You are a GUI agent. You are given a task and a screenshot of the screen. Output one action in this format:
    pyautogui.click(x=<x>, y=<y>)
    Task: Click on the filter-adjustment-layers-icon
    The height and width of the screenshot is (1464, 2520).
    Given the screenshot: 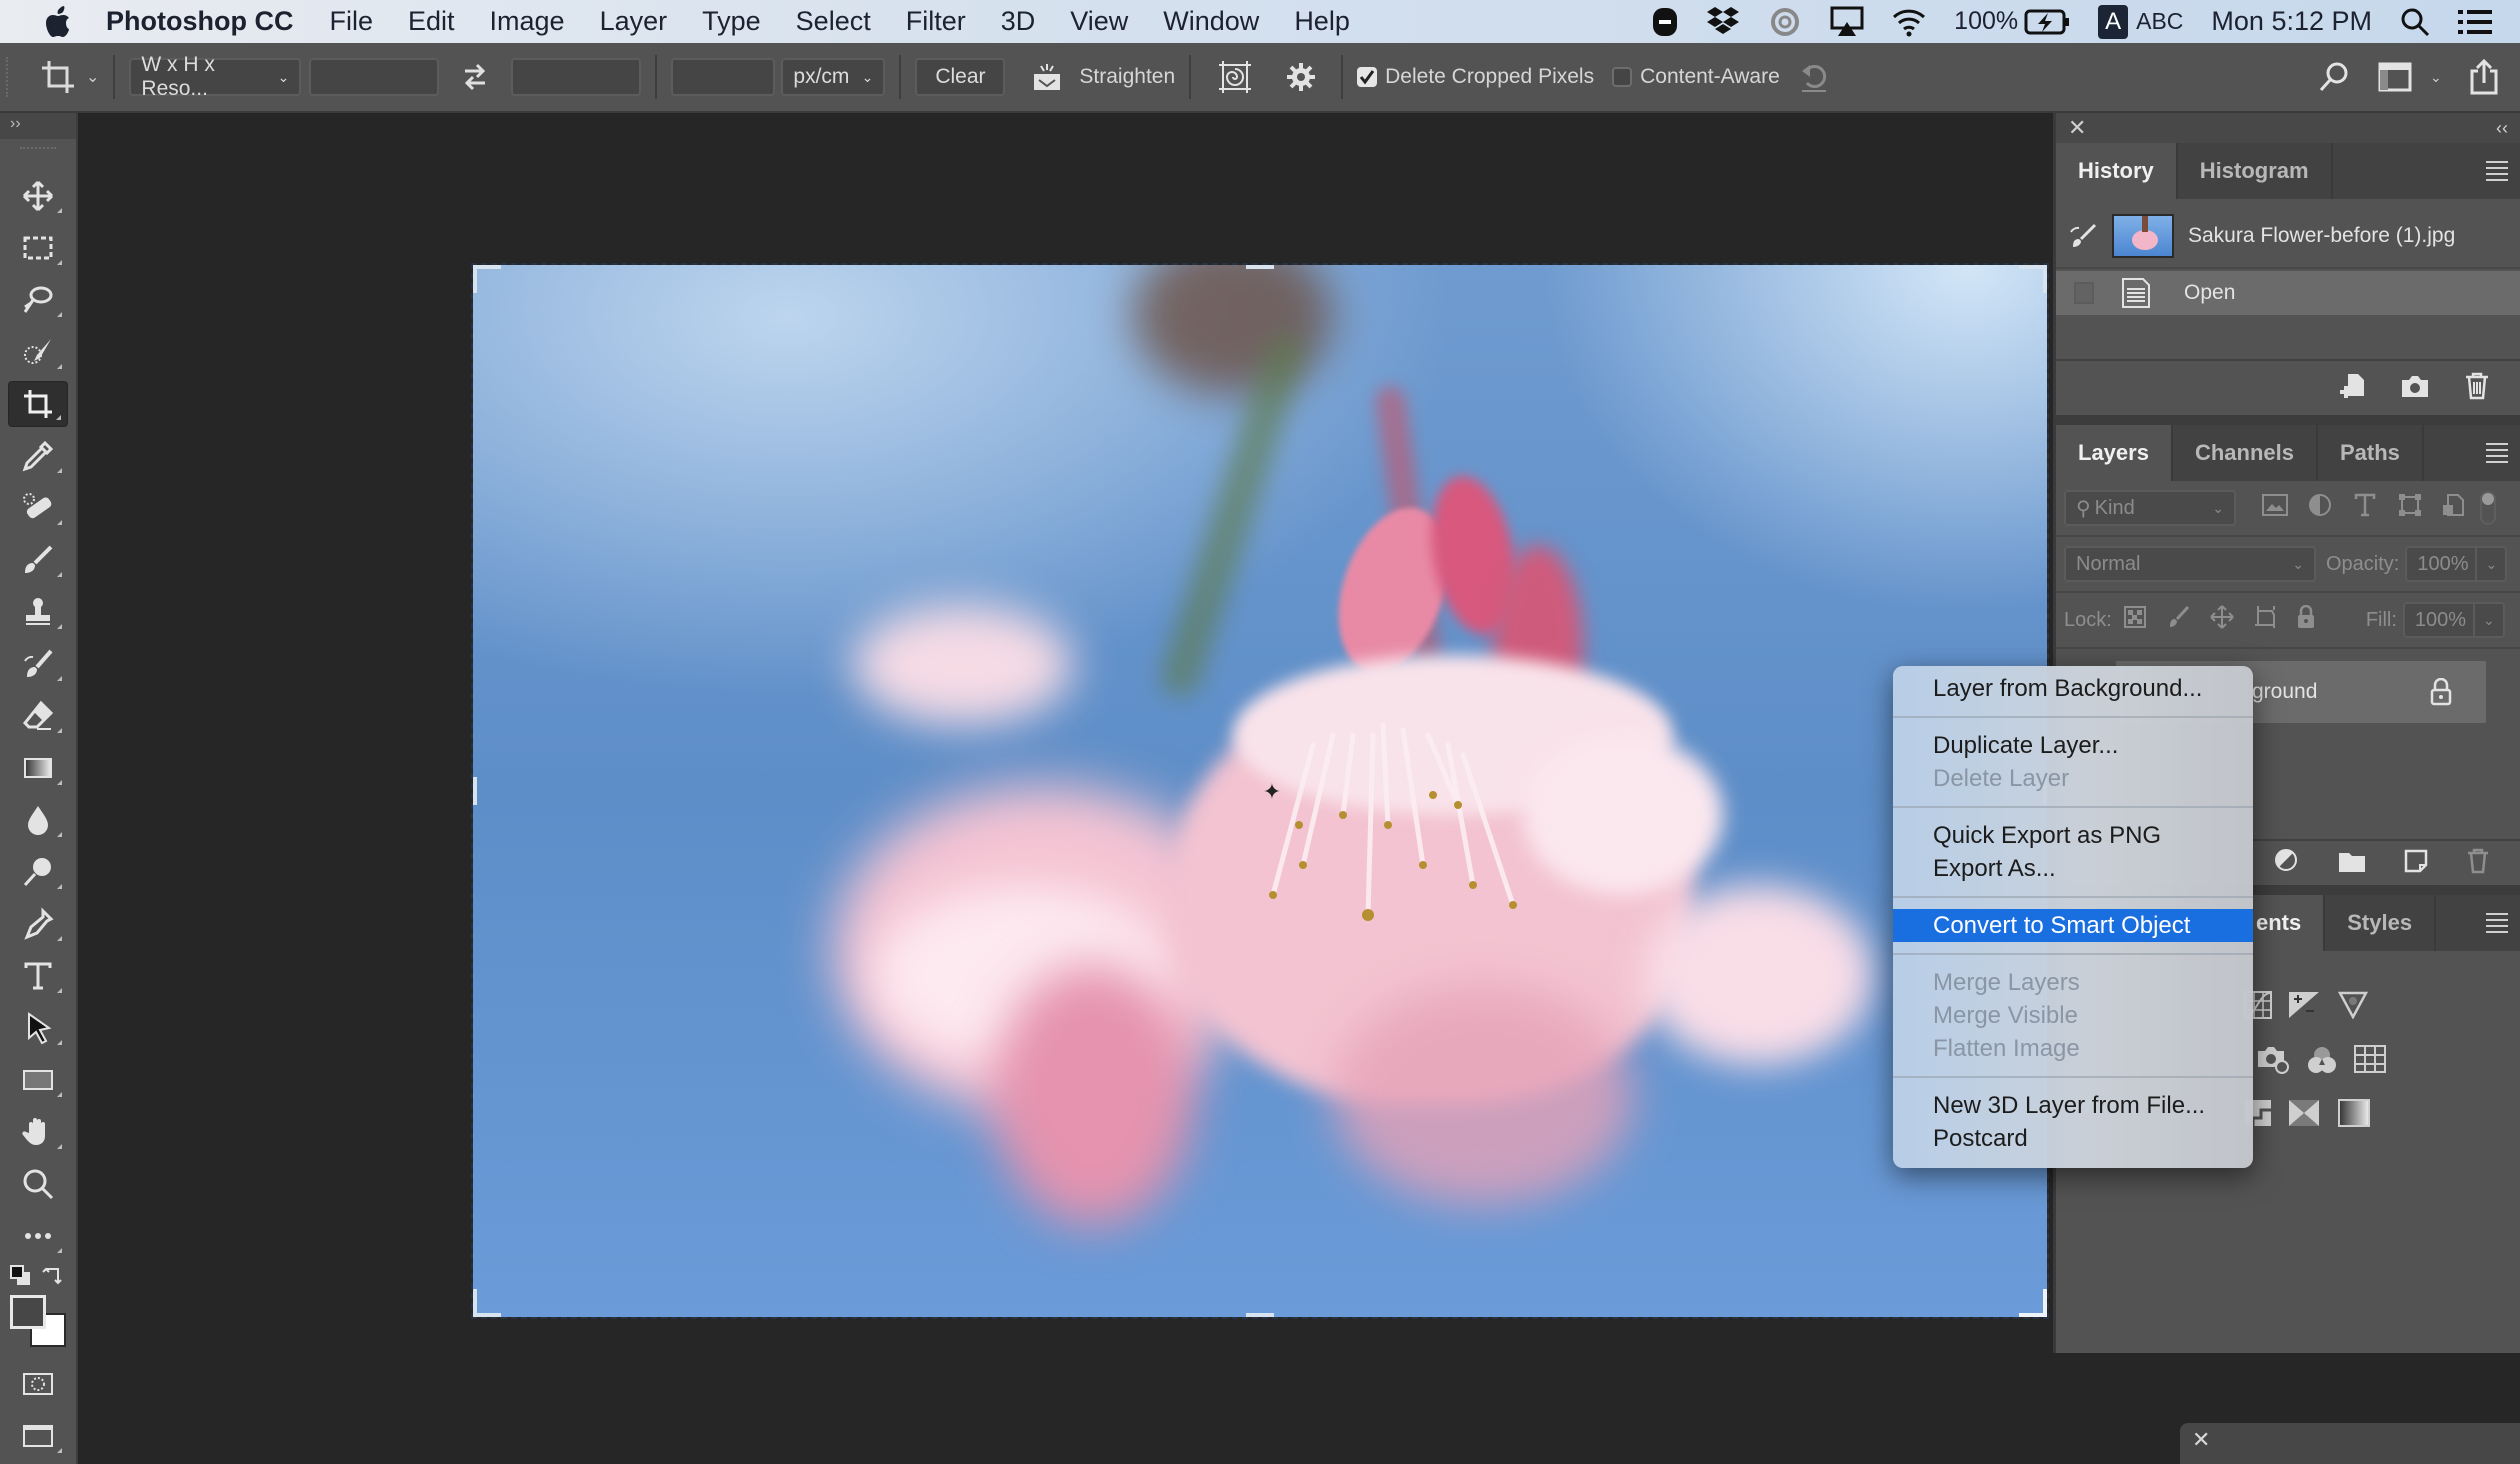 What is the action you would take?
    pyautogui.click(x=2320, y=508)
    